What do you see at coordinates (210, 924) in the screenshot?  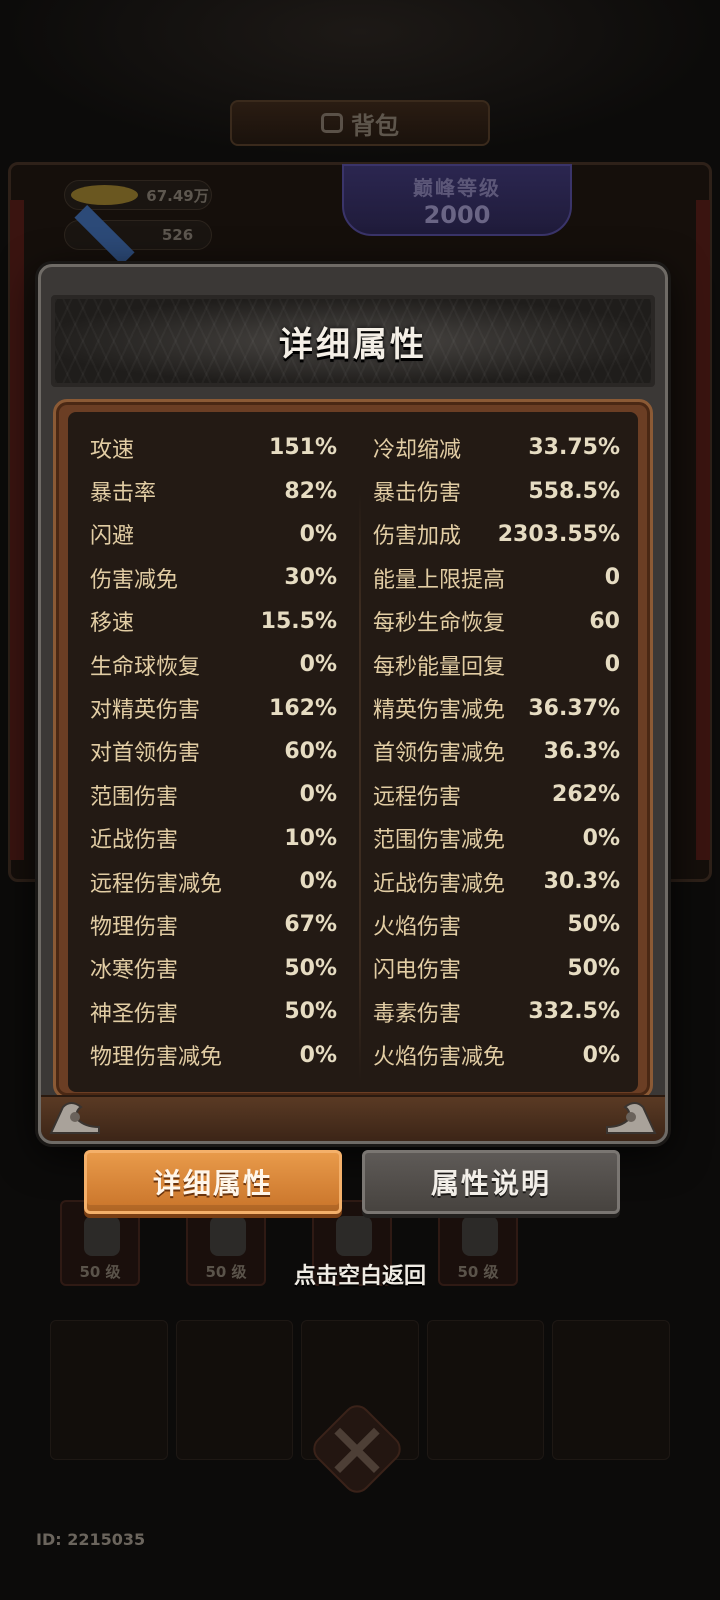 I see `attribute-row-left: 物理伤害 67%` at bounding box center [210, 924].